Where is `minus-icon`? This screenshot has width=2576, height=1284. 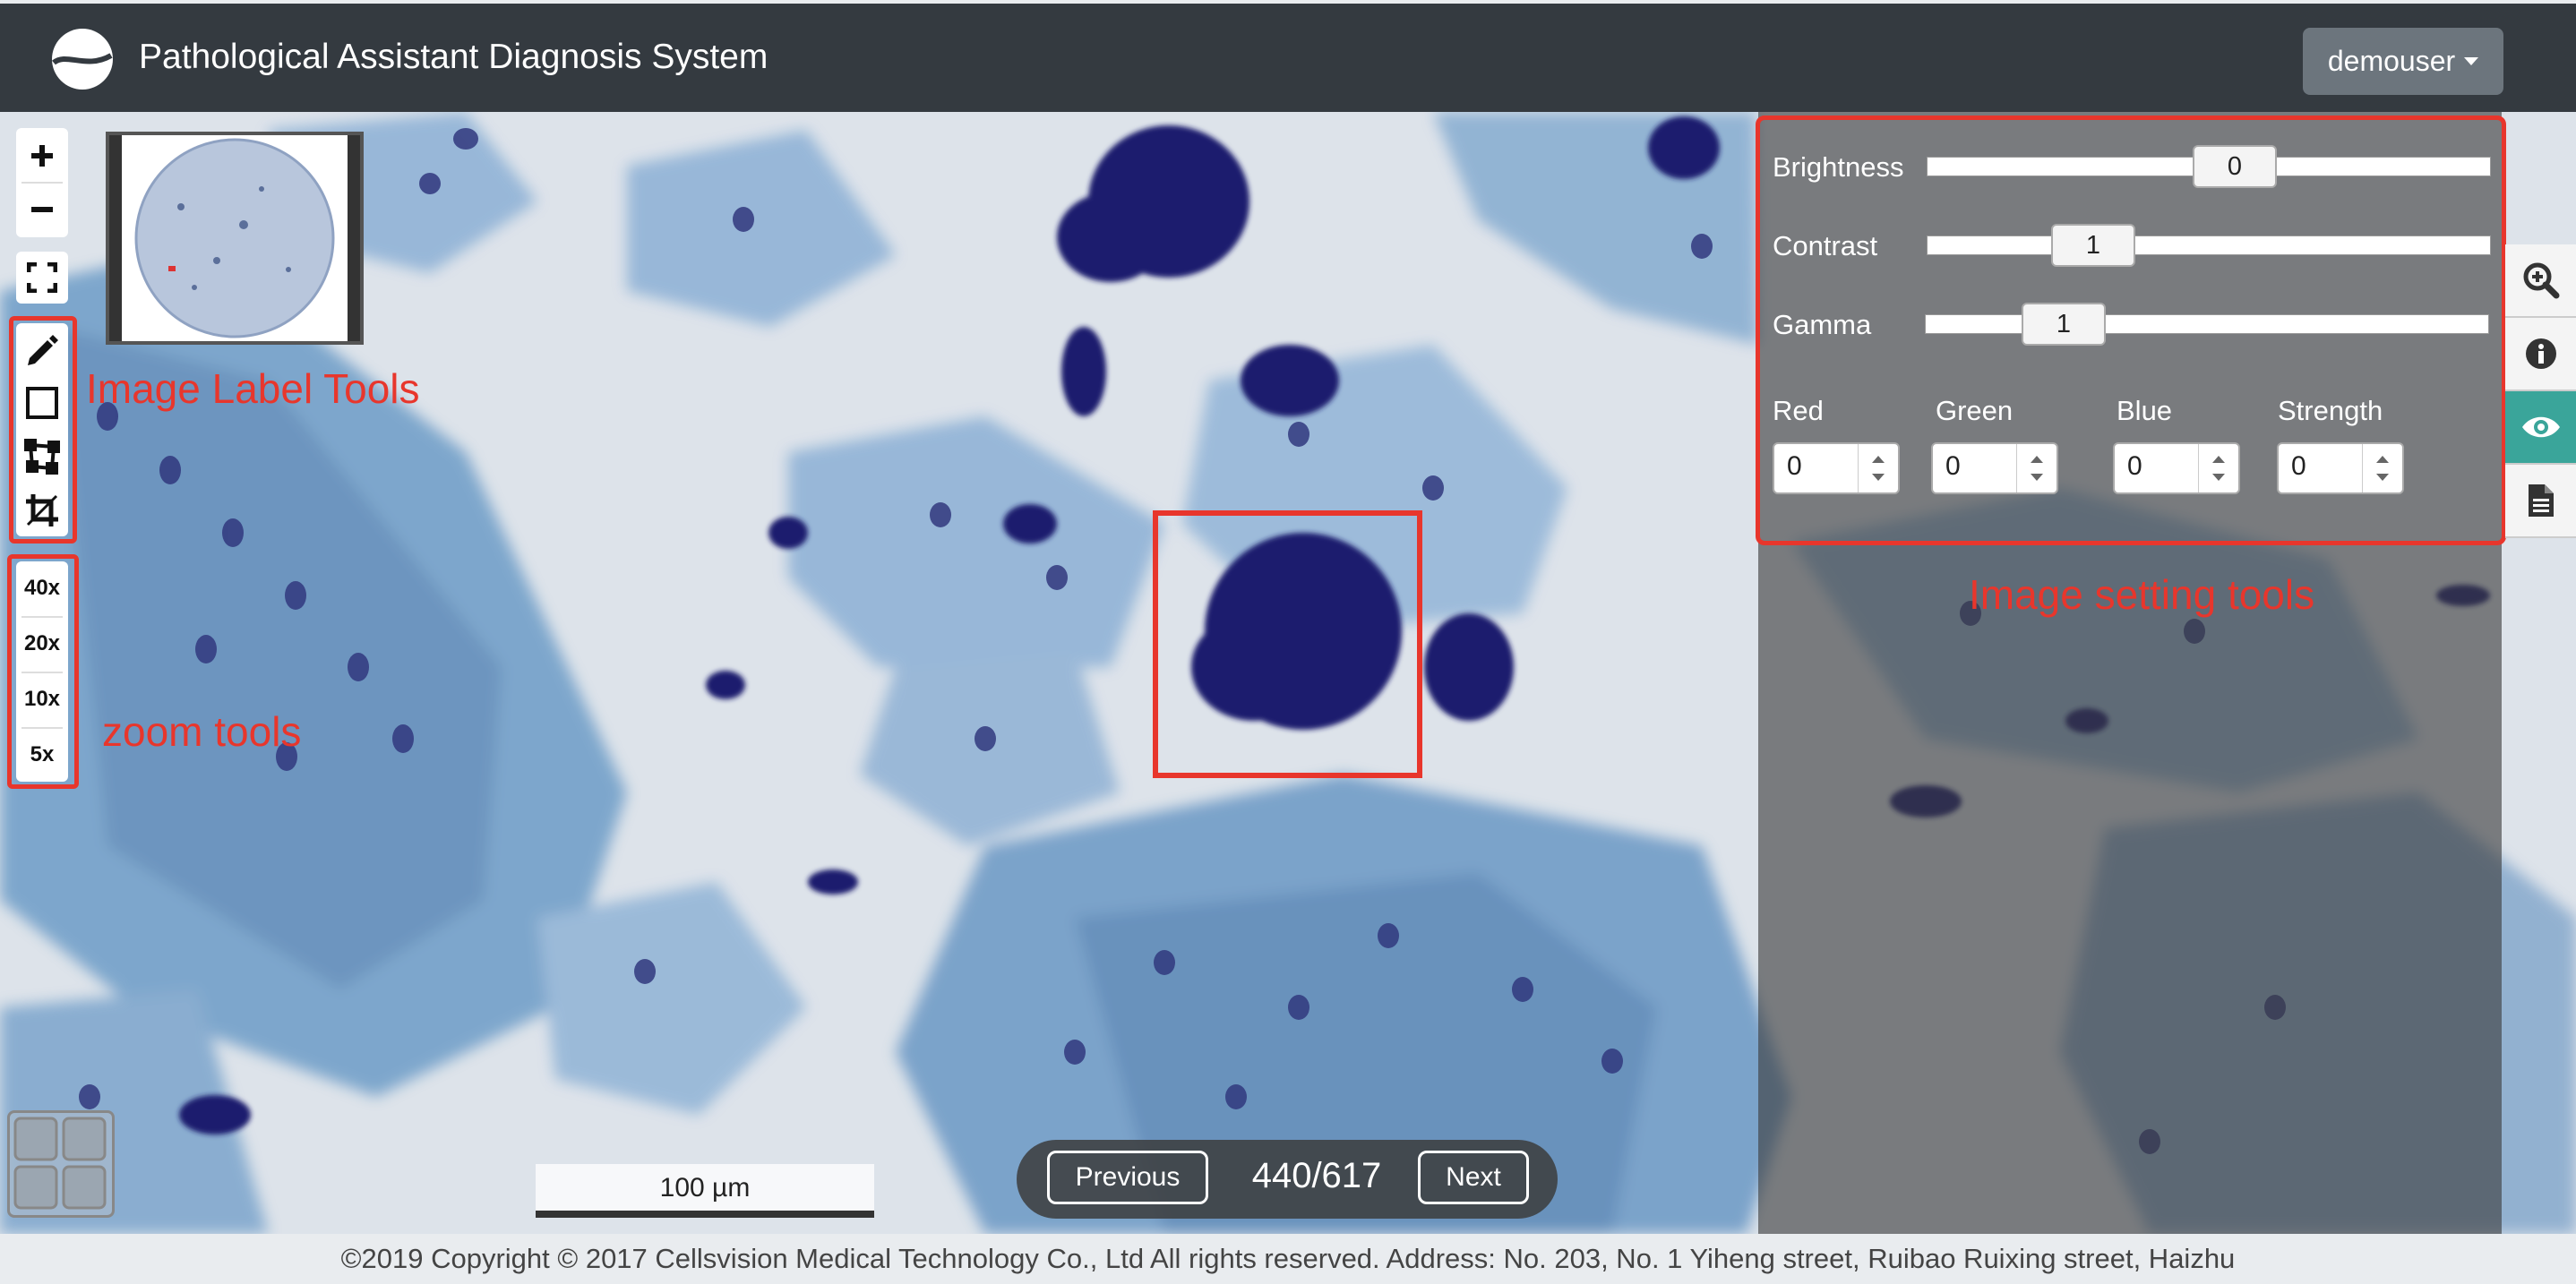 minus-icon is located at coordinates (42, 210).